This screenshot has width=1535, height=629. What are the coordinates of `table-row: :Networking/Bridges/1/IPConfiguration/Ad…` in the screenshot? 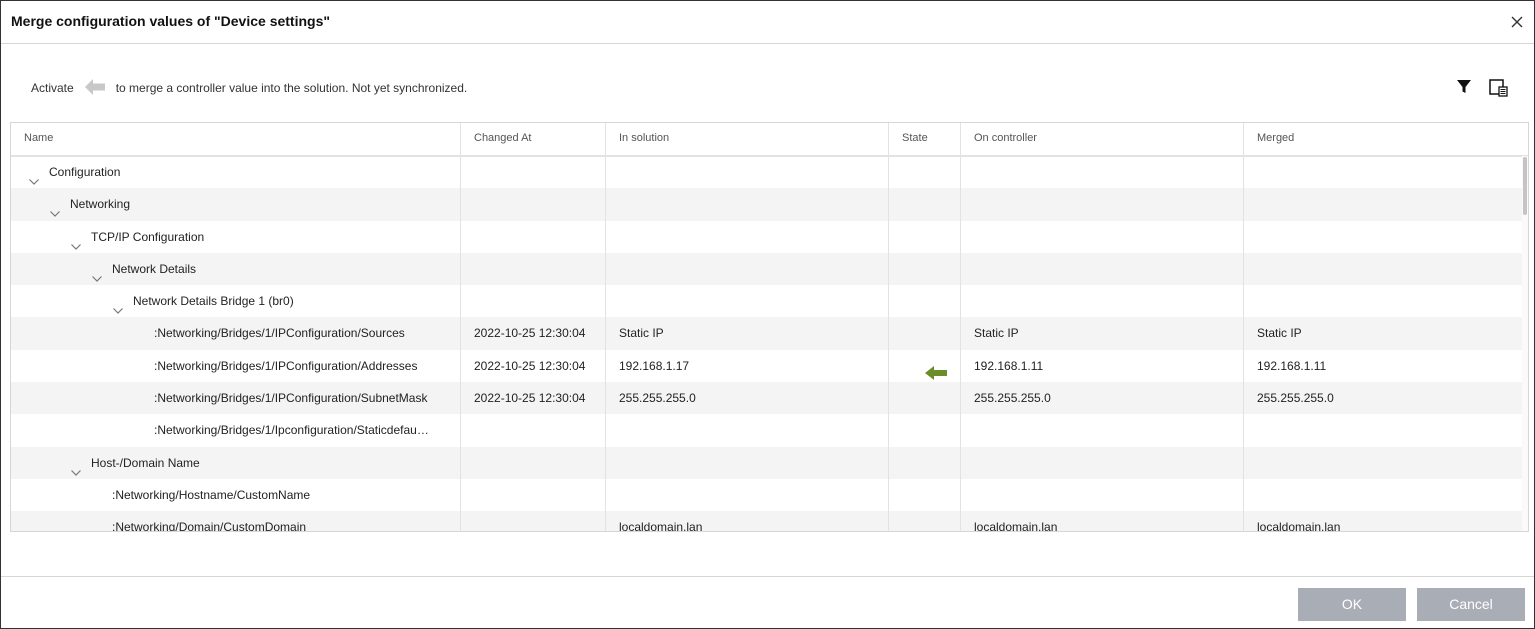 It's located at (766, 366).